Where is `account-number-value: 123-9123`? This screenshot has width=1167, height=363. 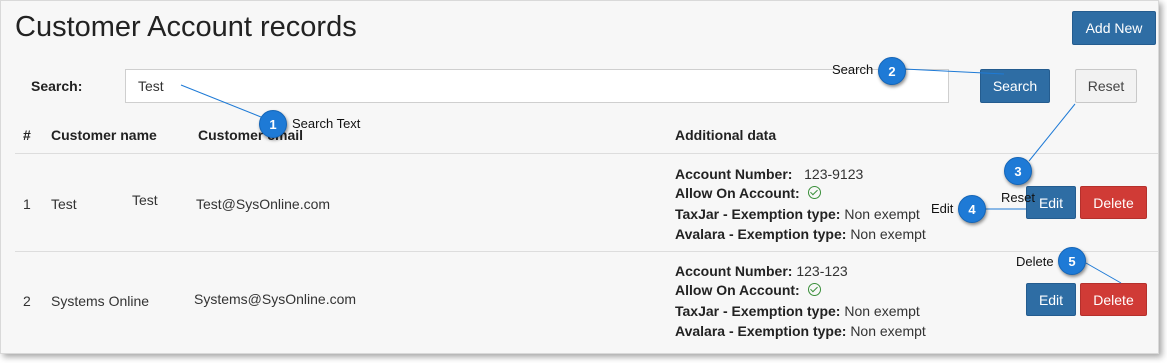
account-number-value: 123-9123 is located at coordinates (834, 174).